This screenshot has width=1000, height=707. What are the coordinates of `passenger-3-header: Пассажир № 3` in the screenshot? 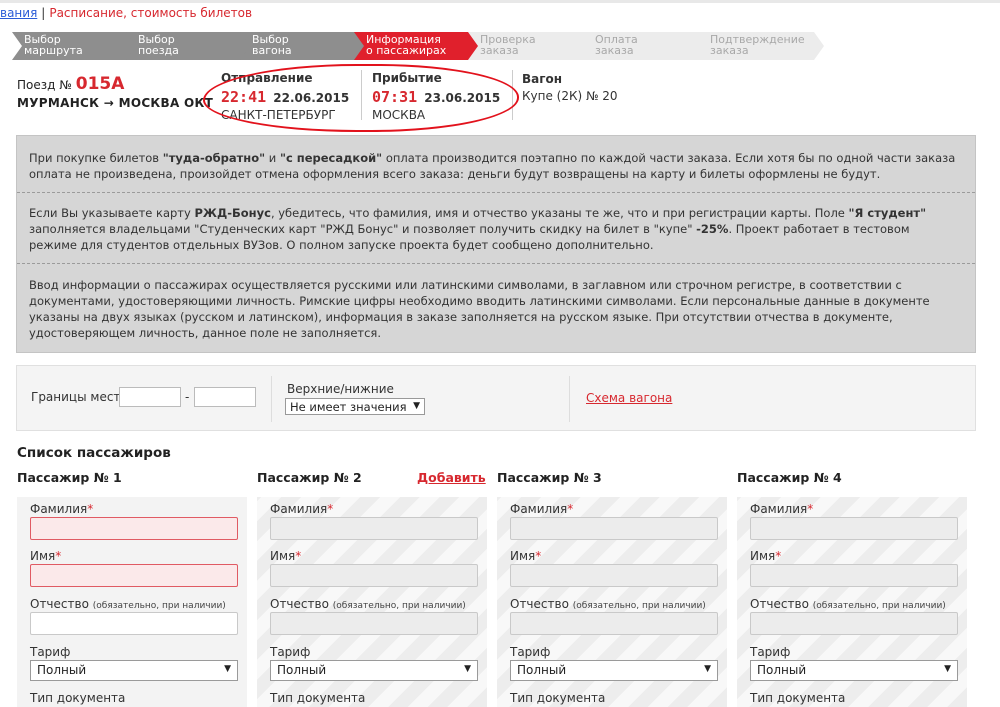 It's located at (549, 477).